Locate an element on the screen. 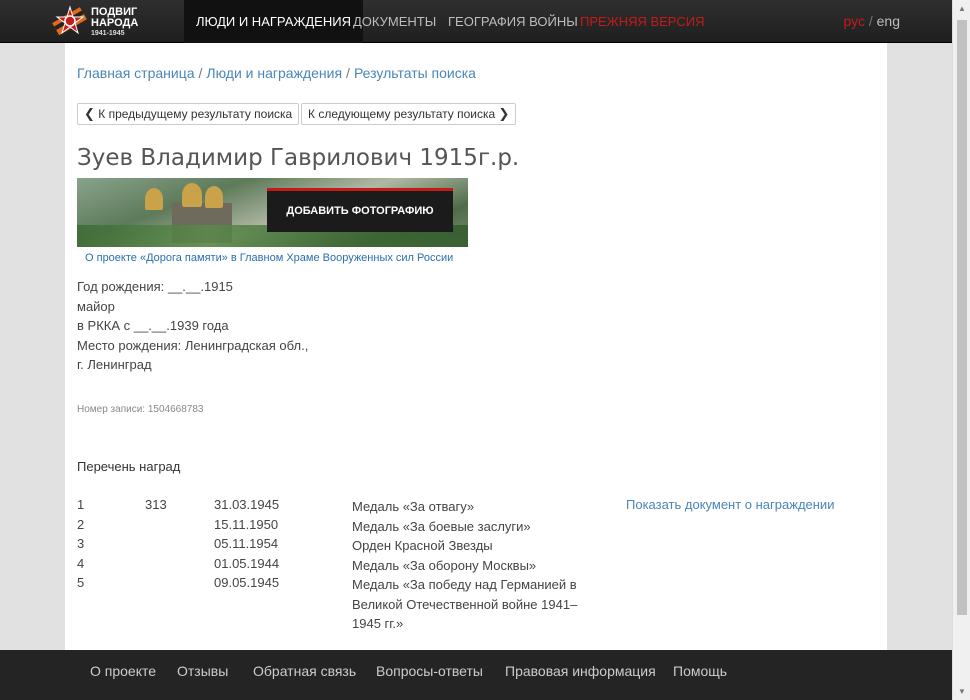  chevron-right-icon: ❯ is located at coordinates (504, 113).